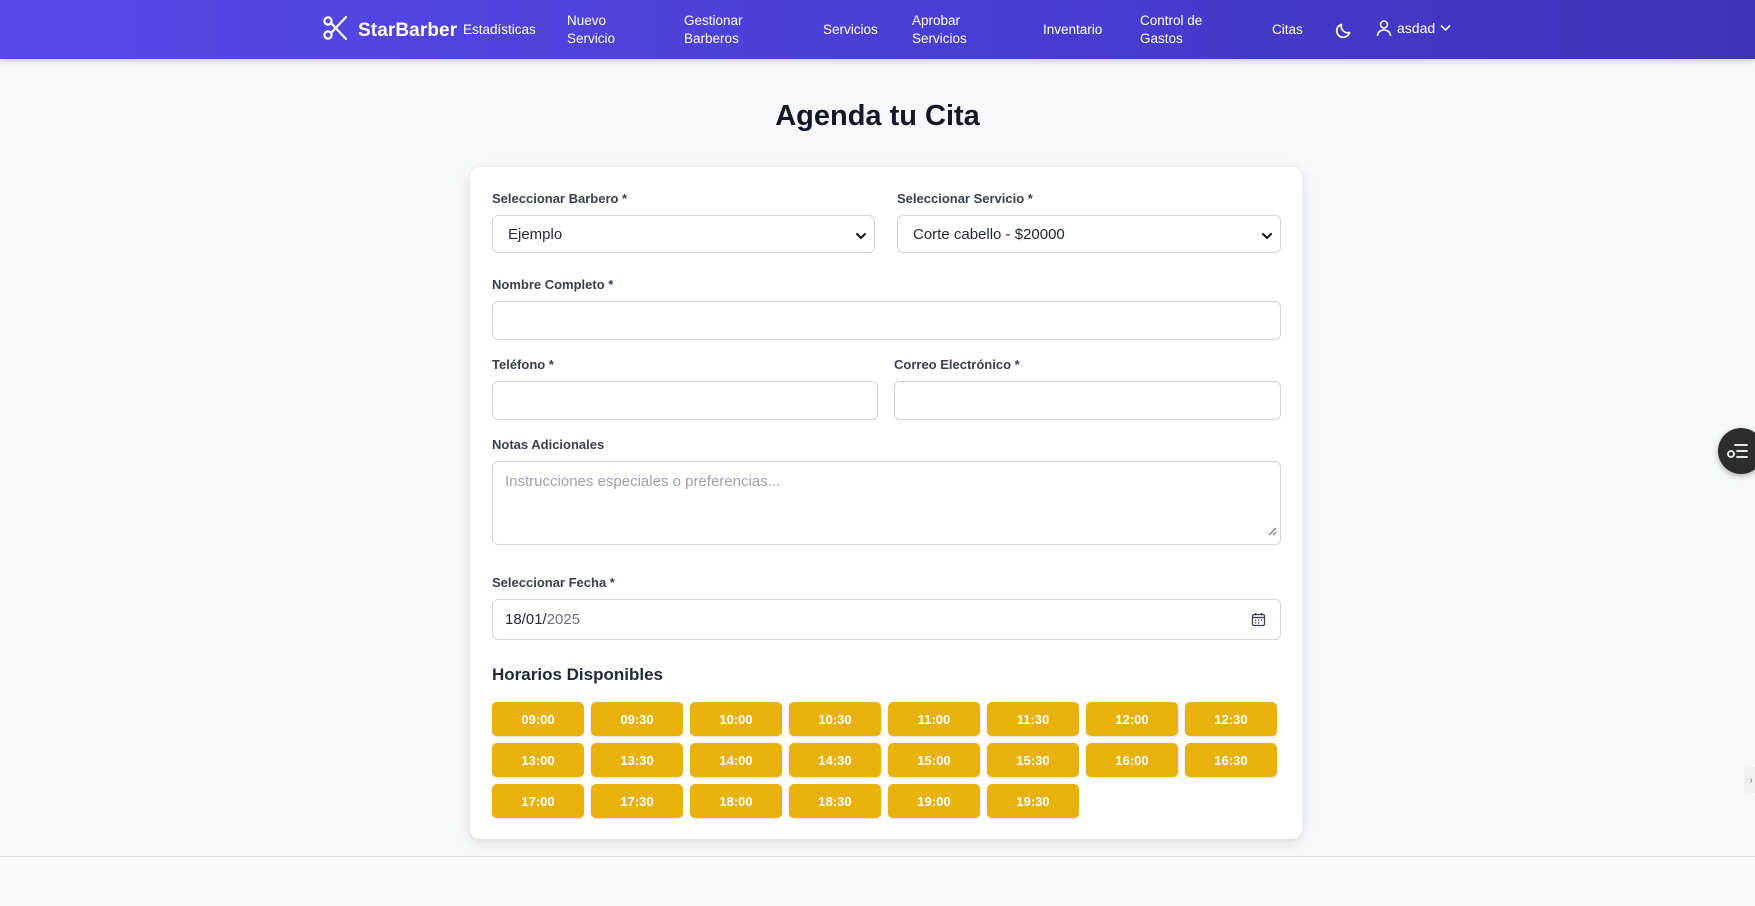 Image resolution: width=1755 pixels, height=906 pixels. I want to click on time-slot-button: 15:30, so click(1033, 760).